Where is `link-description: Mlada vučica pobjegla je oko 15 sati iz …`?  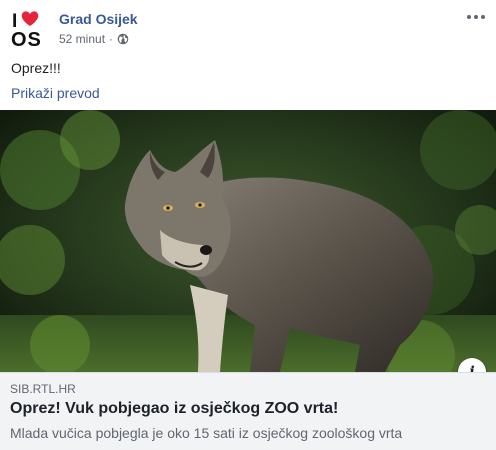
link-description: Mlada vučica pobjegla je oko 15 sati iz … is located at coordinates (206, 433).